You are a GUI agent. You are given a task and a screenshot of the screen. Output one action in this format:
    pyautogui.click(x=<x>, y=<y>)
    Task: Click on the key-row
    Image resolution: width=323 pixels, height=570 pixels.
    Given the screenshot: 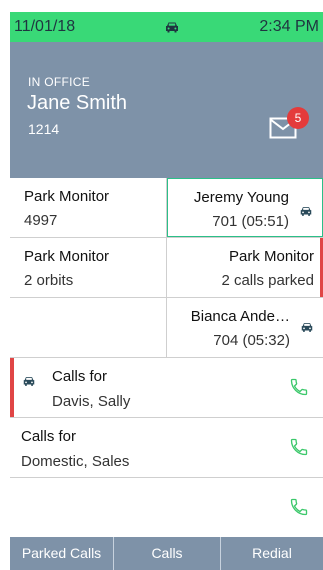 What is the action you would take?
    pyautogui.click(x=166, y=508)
    